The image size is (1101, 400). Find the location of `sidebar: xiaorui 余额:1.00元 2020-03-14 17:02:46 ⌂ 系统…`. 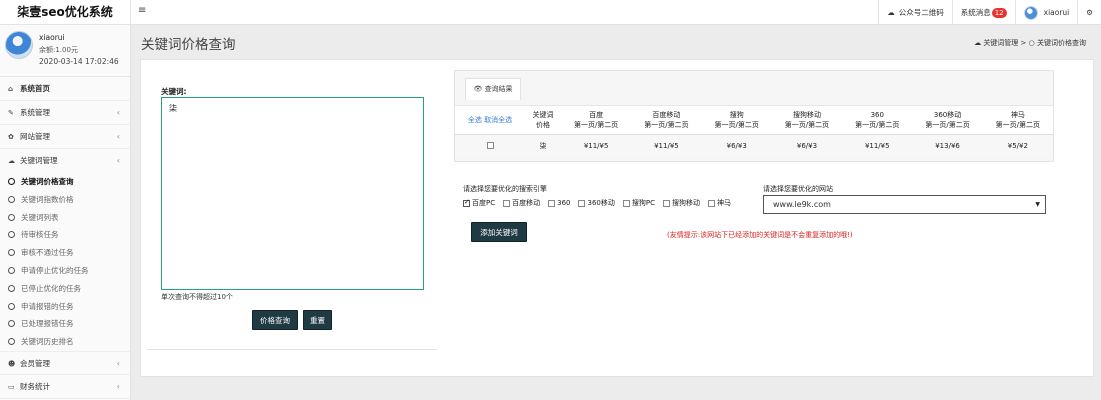

sidebar: xiaorui 余额:1.00元 2020-03-14 17:02:46 ⌂ 系统… is located at coordinates (65, 212).